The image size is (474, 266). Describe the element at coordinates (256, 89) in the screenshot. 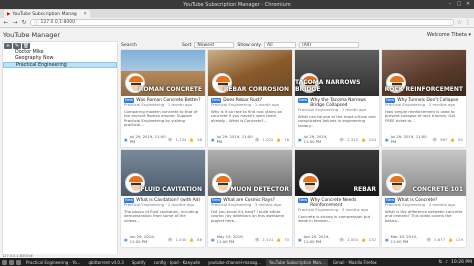

I see `thumbnail-caption: REBAR CORROSION` at that location.